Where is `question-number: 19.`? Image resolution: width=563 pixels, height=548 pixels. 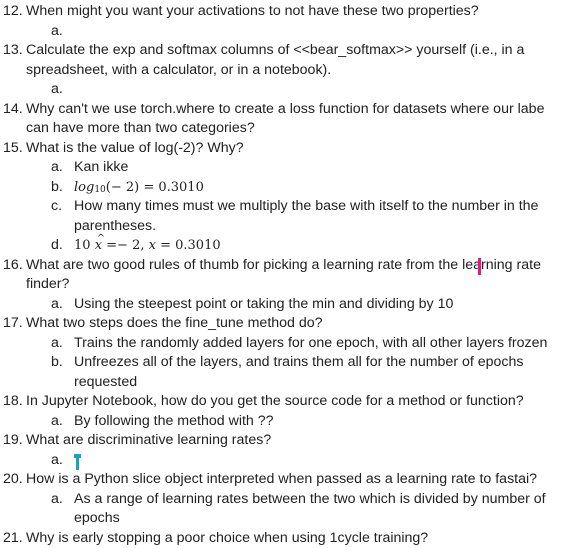 question-number: 19. is located at coordinates (13, 441).